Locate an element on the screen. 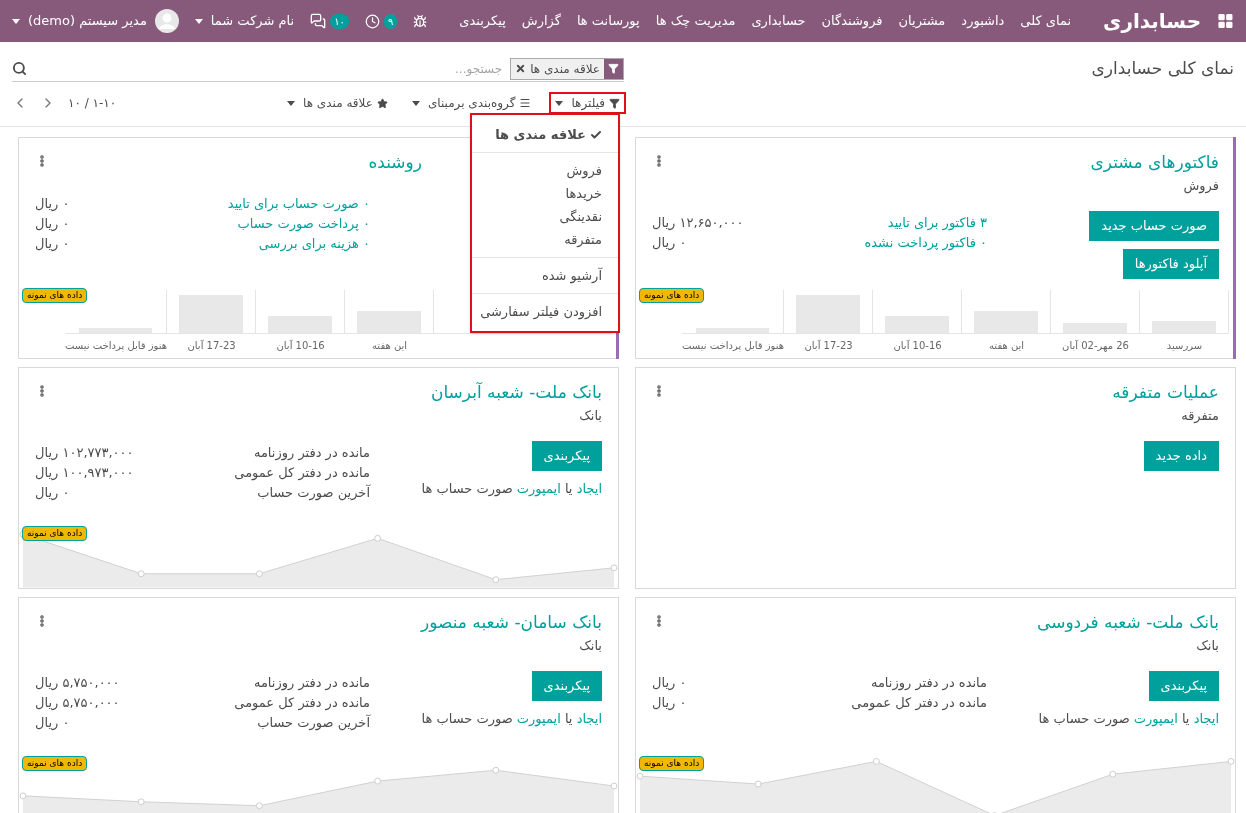  bug-icon is located at coordinates (420, 21).